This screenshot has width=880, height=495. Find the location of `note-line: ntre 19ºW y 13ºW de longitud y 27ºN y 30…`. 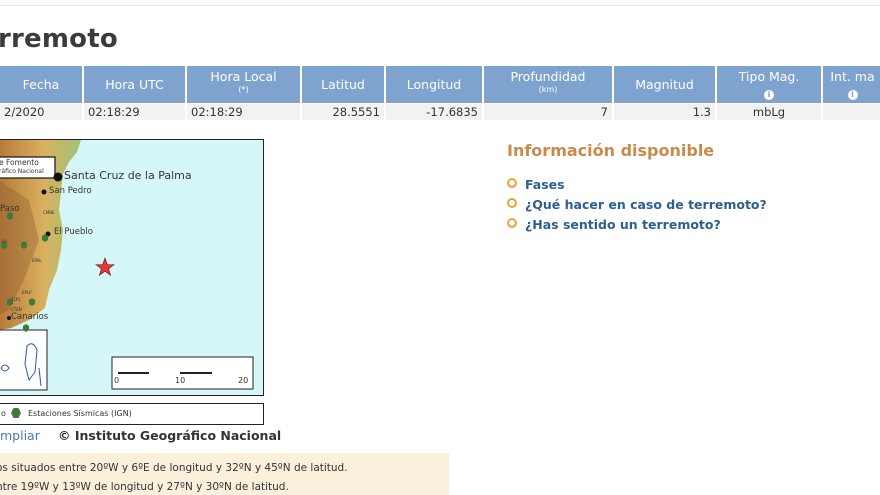

note-line: ntre 19ºW y 13ºW de longitud y 27ºN y 30… is located at coordinates (144, 487).